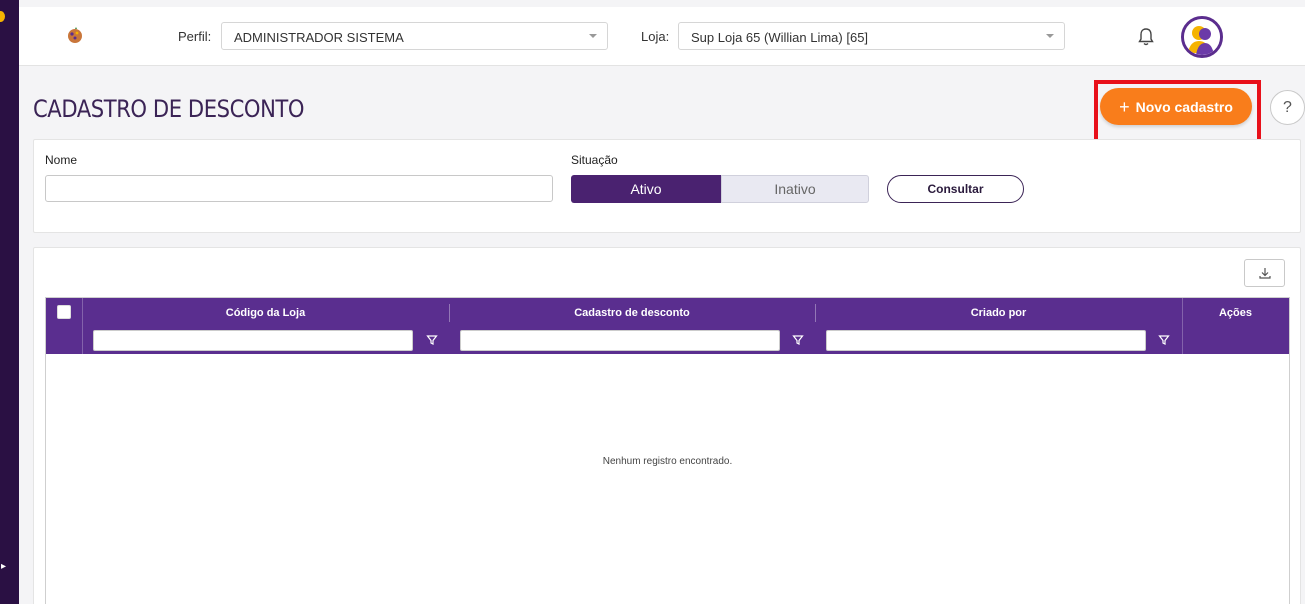 This screenshot has width=1305, height=604. I want to click on rail-indicator-icon, so click(2, 16).